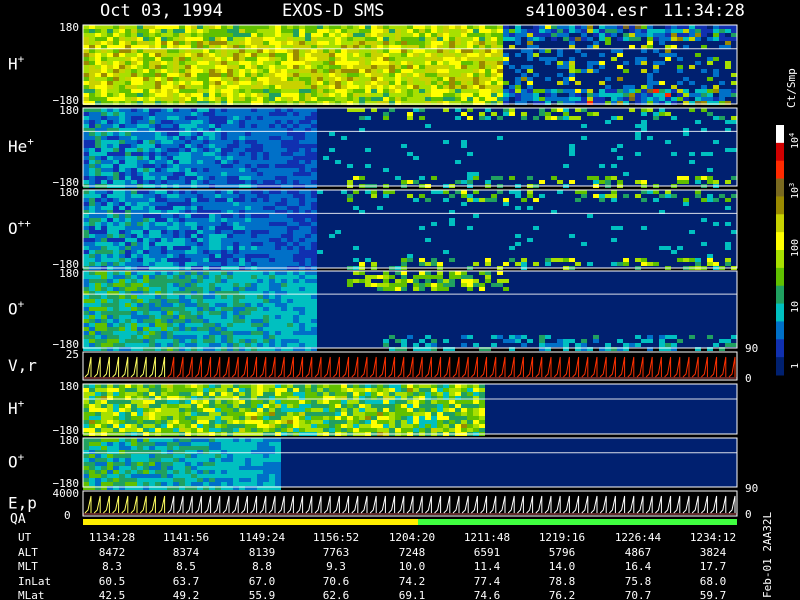 This screenshot has width=800, height=600. I want to click on ephemeris-cell: 55.9, so click(262, 594).